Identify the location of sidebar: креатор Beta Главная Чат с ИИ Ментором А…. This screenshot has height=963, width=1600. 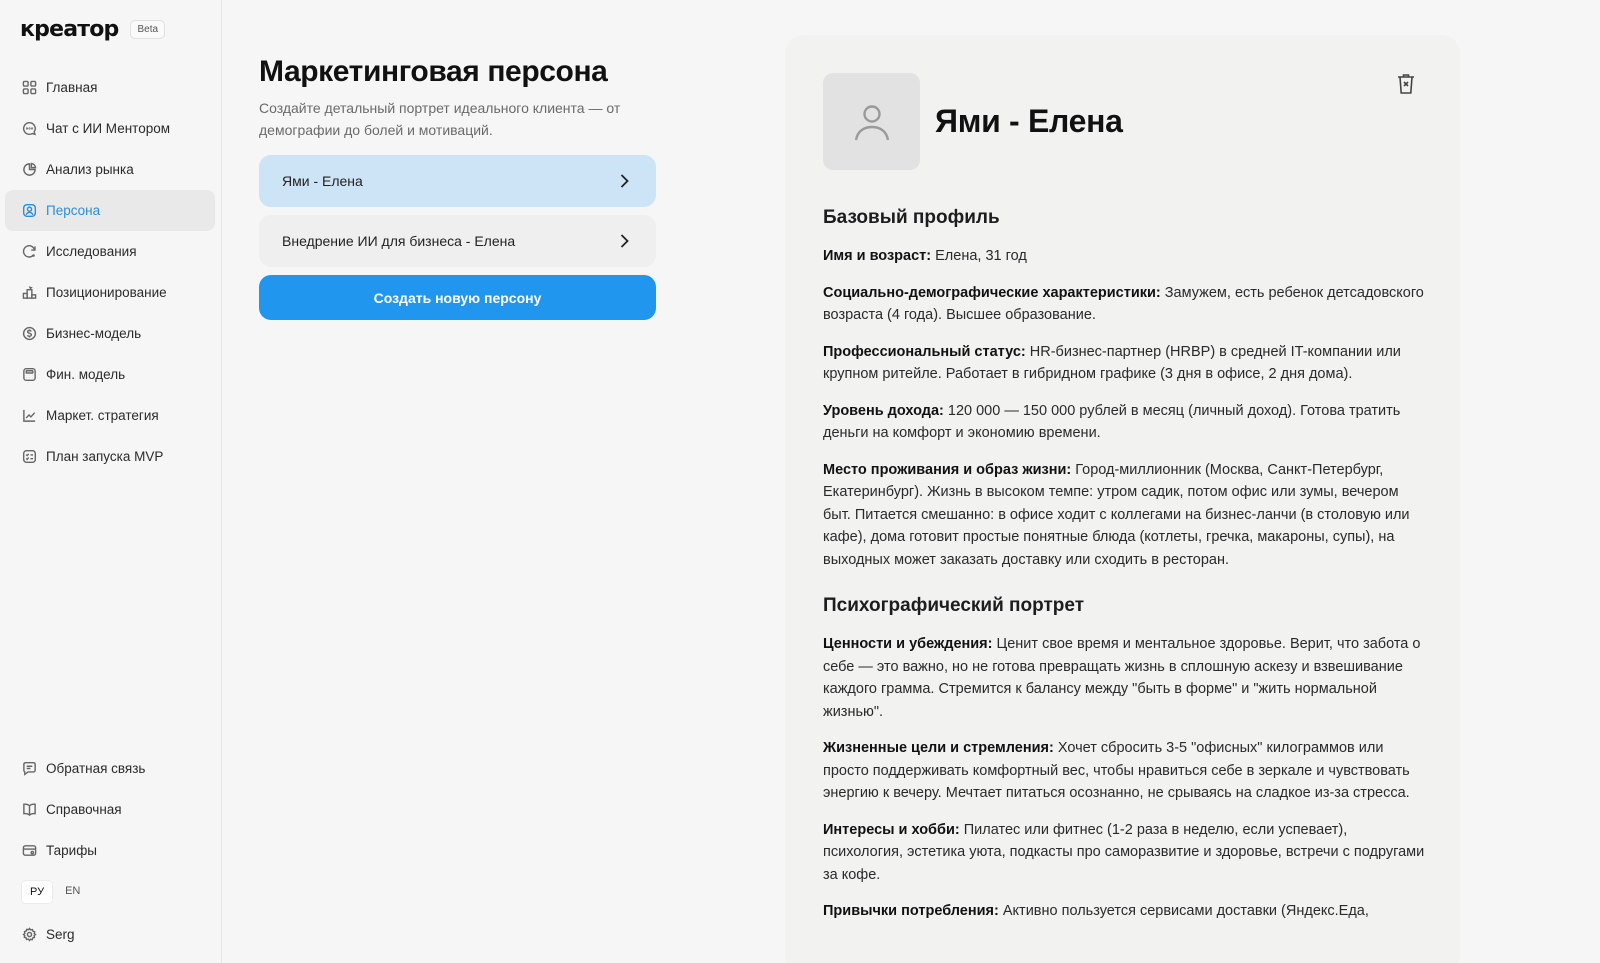
(111, 481).